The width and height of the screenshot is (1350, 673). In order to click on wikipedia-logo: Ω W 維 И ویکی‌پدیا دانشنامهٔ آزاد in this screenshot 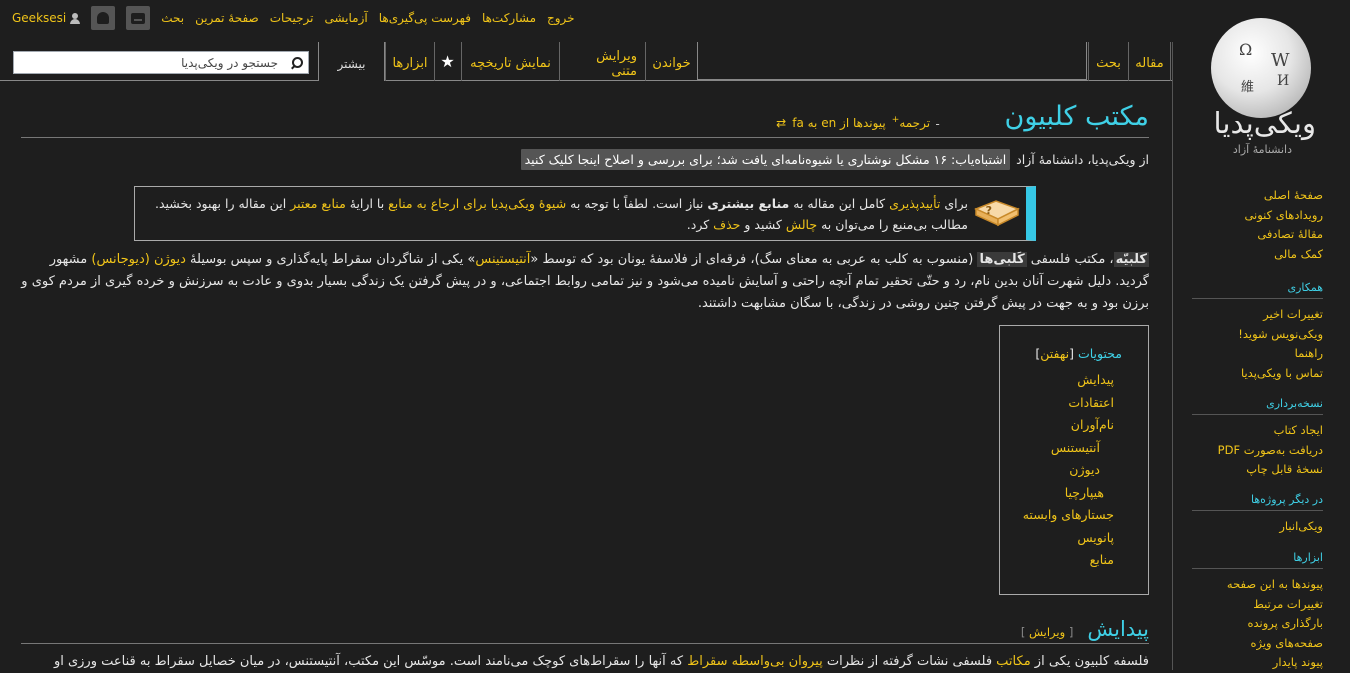, I will do `click(1261, 85)`.